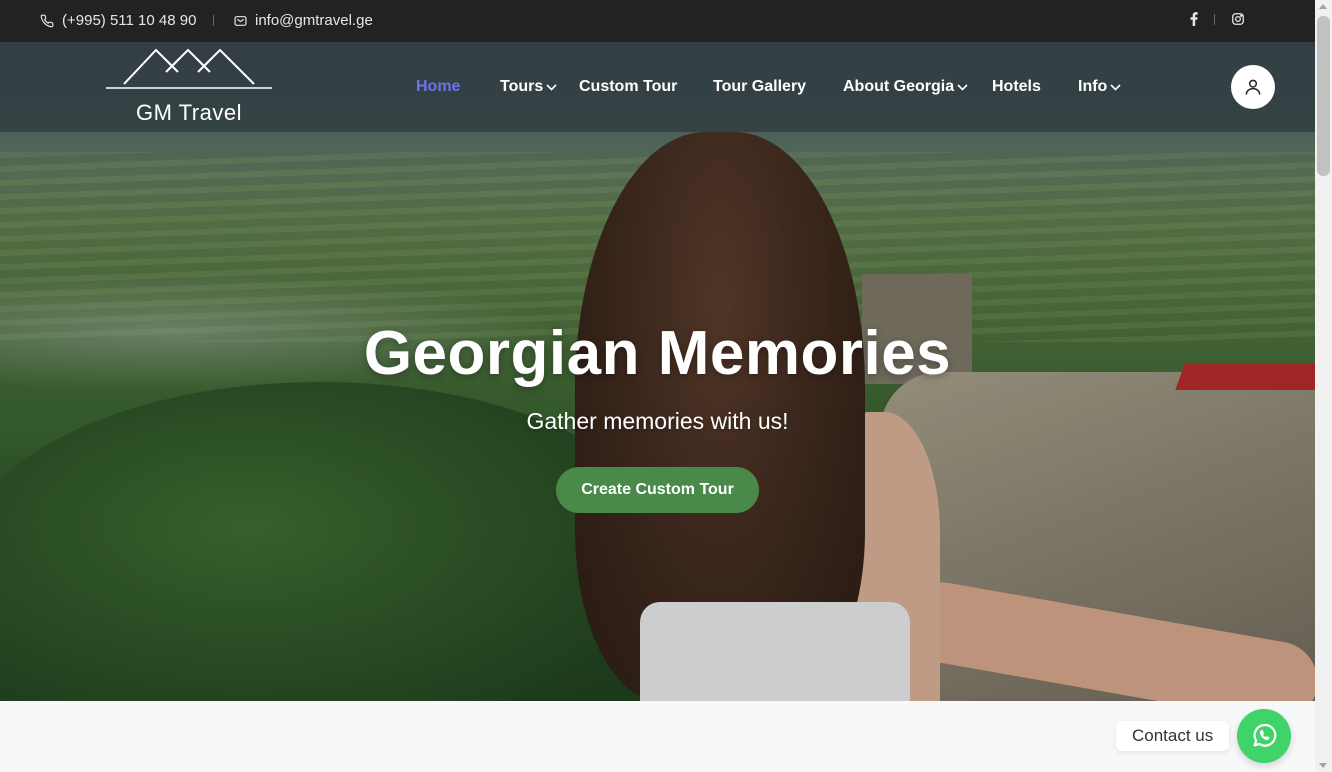 The width and height of the screenshot is (1332, 772). I want to click on nav-custom-tour-label: Custom Tour, so click(628, 86).